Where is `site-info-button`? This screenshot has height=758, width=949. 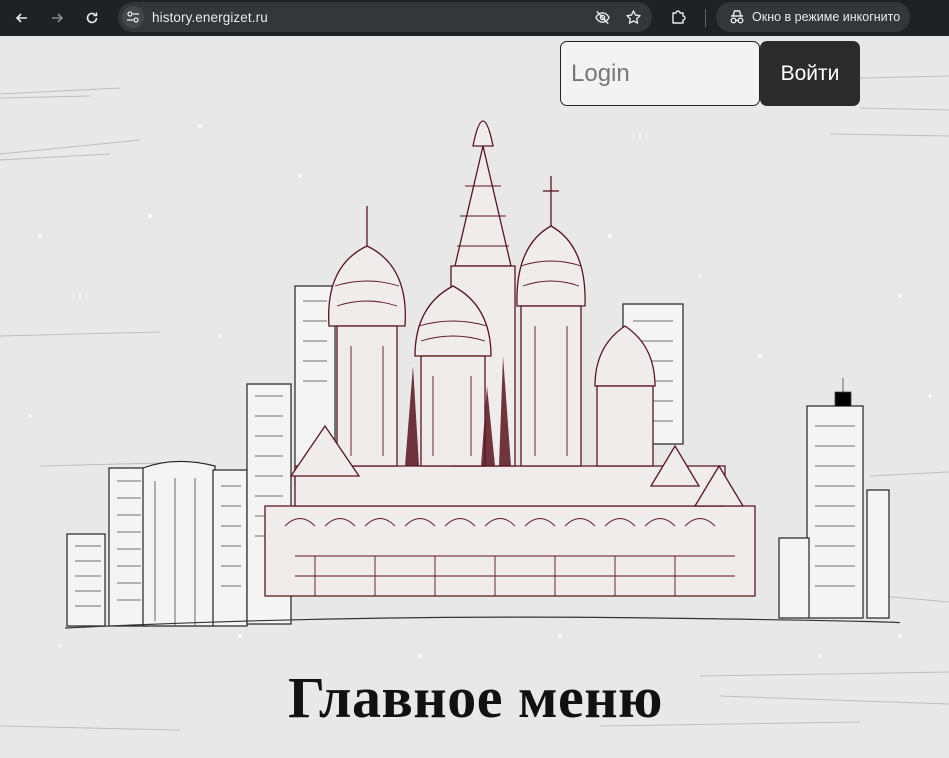 site-info-button is located at coordinates (133, 17).